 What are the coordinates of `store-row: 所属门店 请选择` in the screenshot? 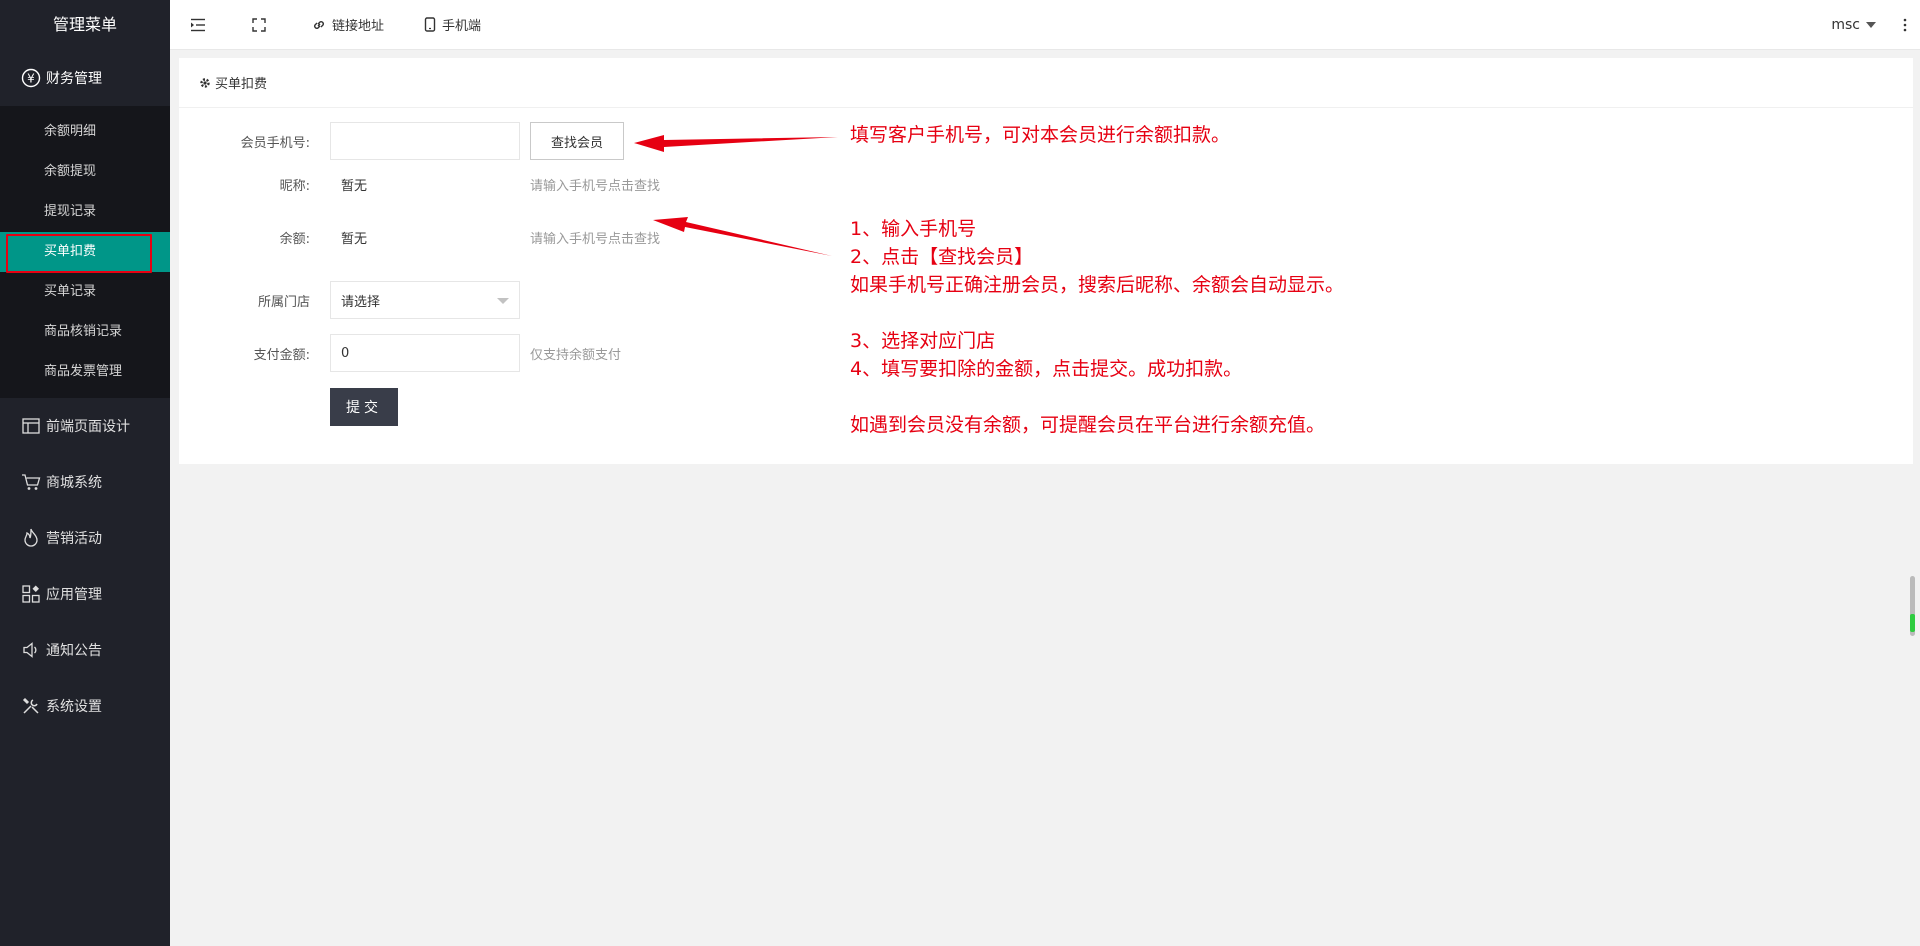 It's located at (479, 300).